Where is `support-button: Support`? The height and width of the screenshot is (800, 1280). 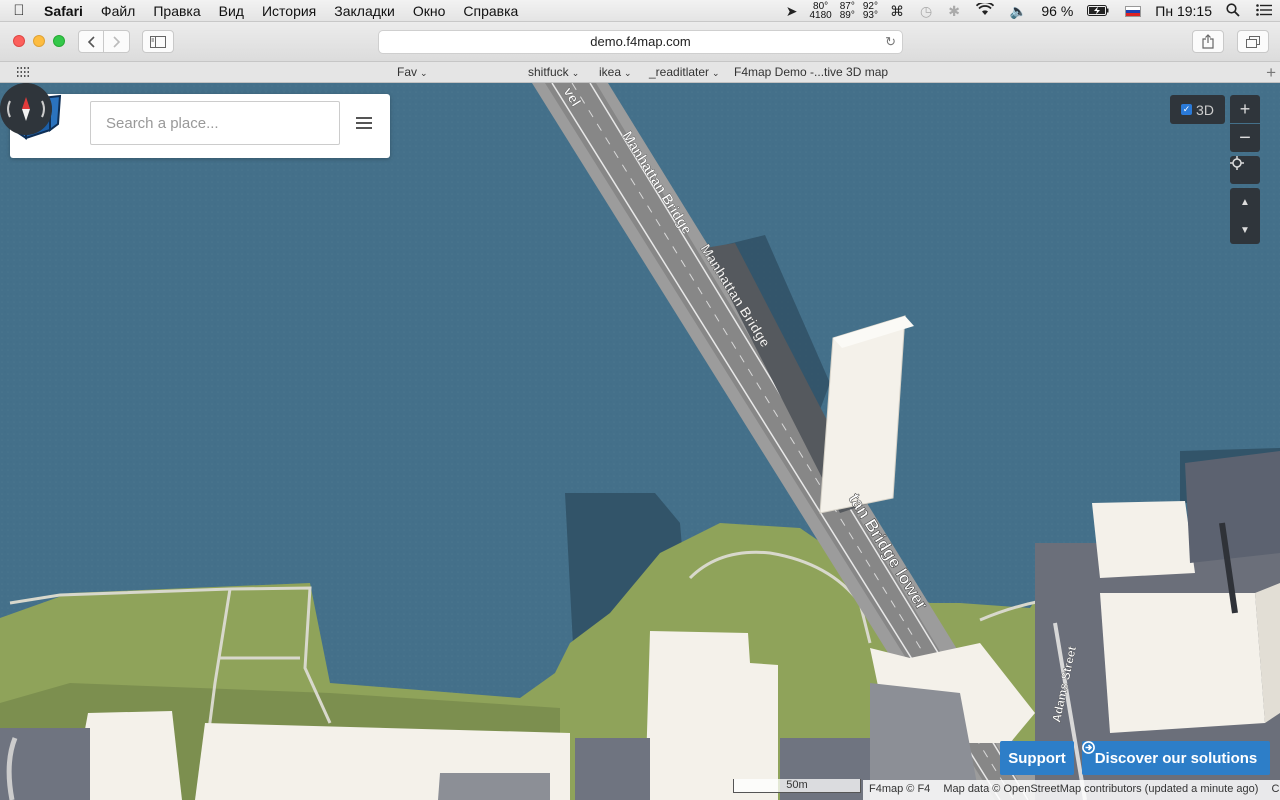
support-button: Support is located at coordinates (1037, 758).